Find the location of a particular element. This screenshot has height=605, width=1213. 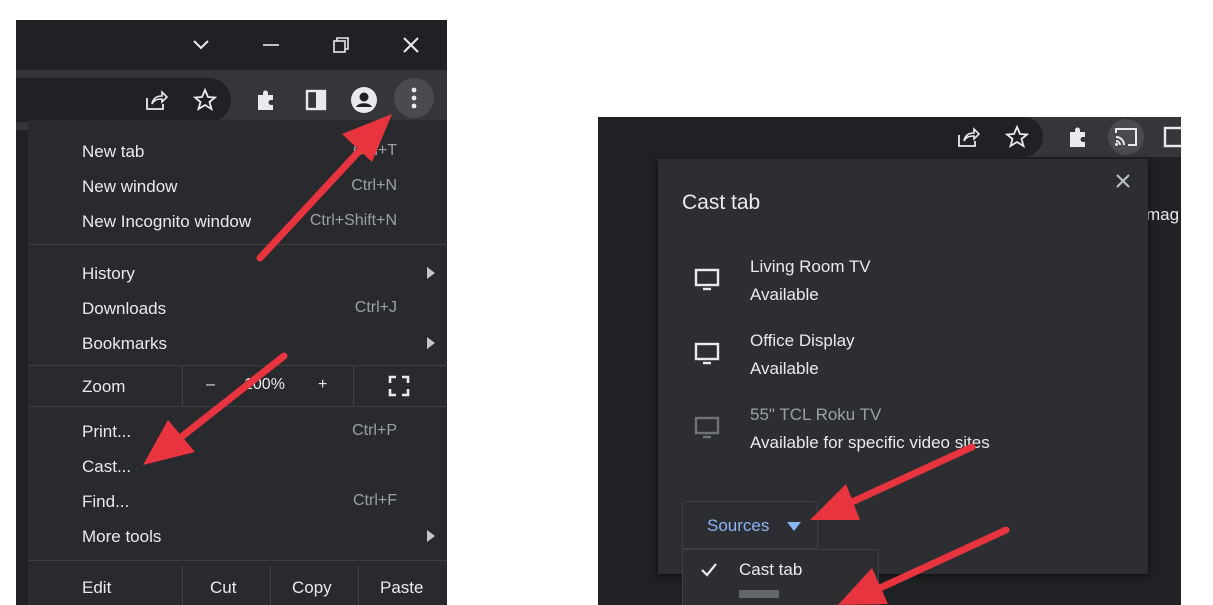

caret-down-icon is located at coordinates (794, 526).